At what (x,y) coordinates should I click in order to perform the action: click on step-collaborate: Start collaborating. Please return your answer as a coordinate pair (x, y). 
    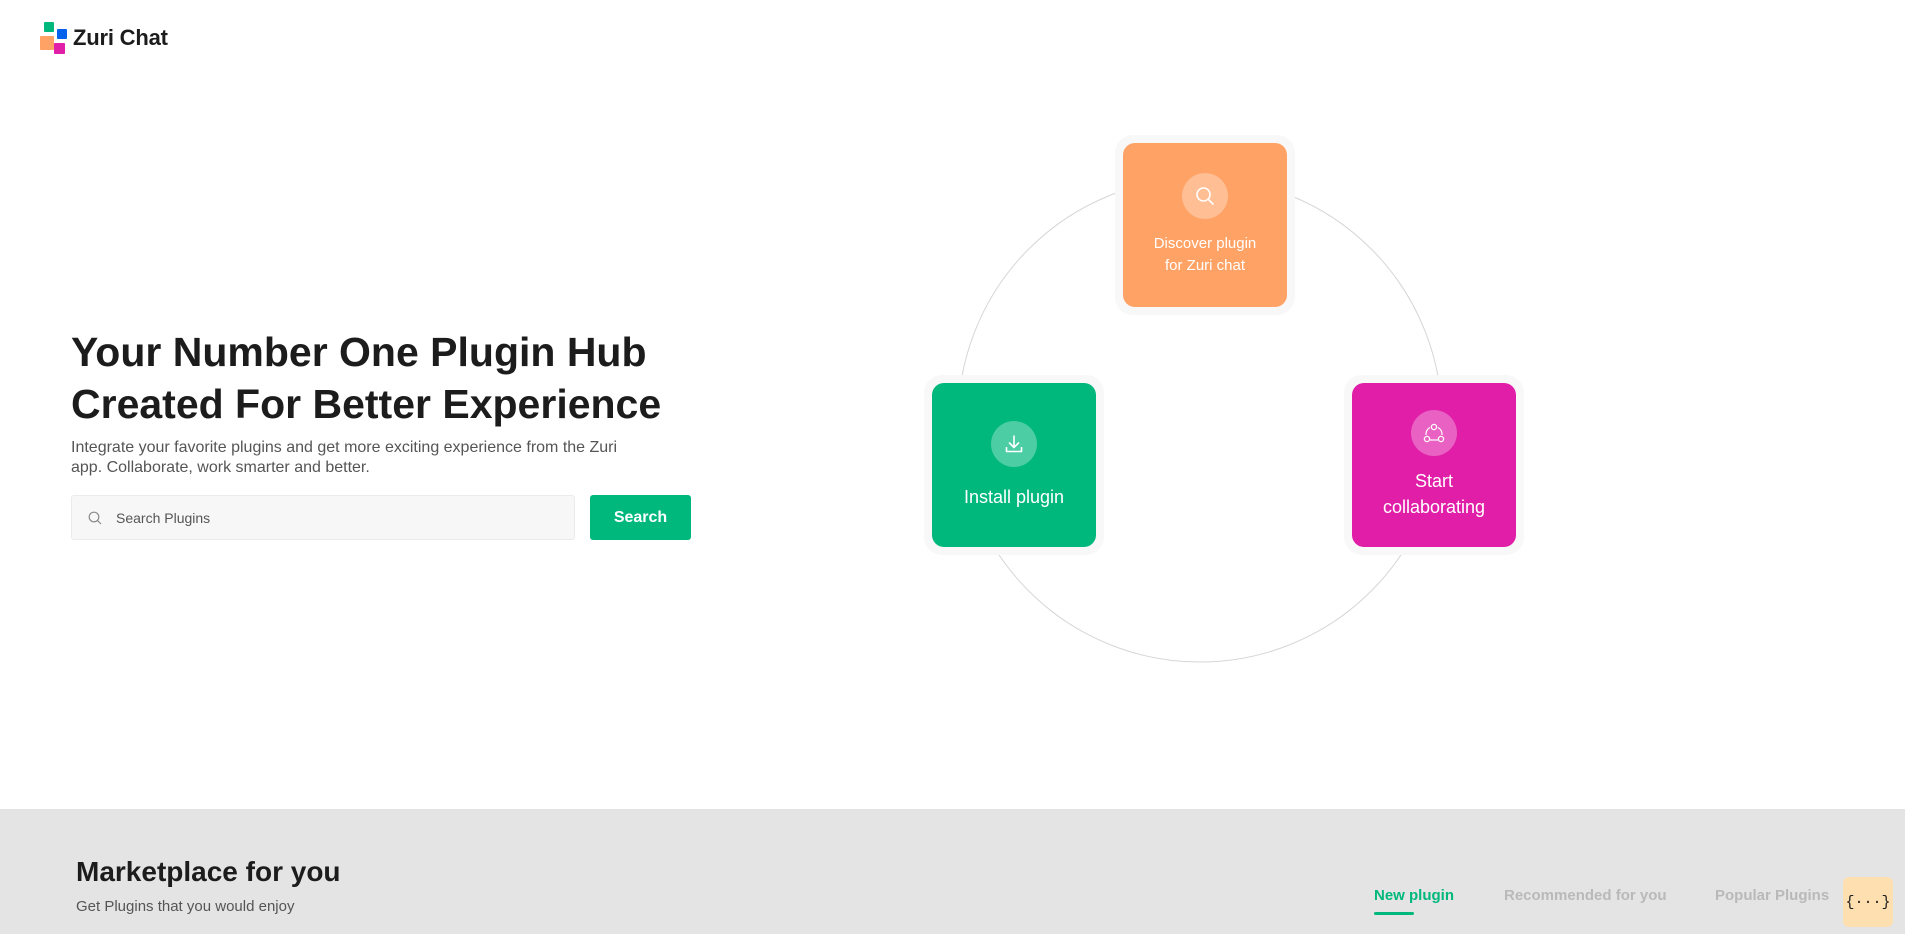
    Looking at the image, I should click on (1434, 465).